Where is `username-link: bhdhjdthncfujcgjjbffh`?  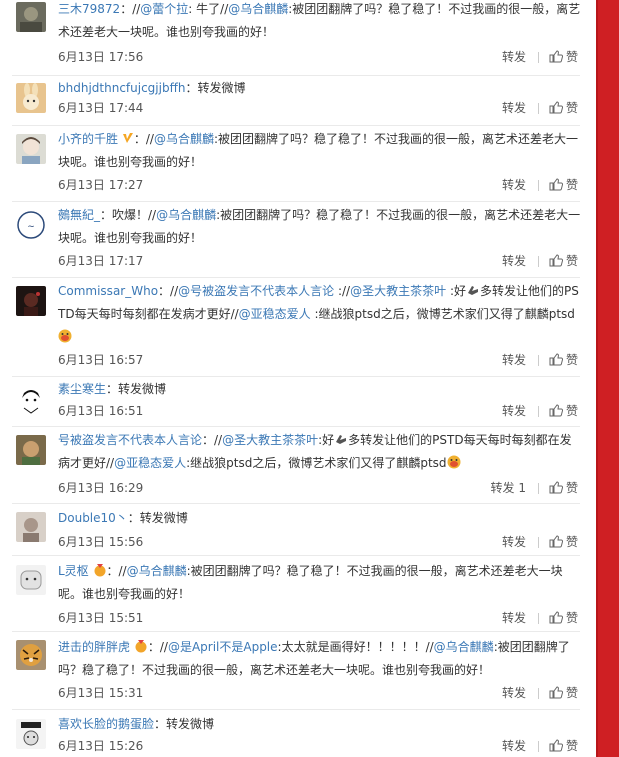 username-link: bhdhjdthncfujcgjjbffh is located at coordinates (121, 88).